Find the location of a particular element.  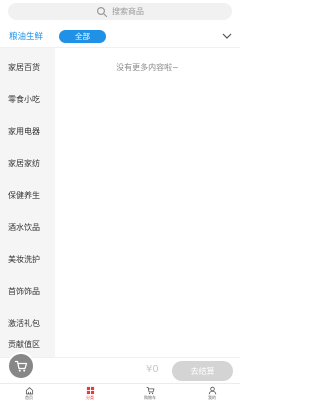

sidebar-item: 家用电器 is located at coordinates (27, 131).